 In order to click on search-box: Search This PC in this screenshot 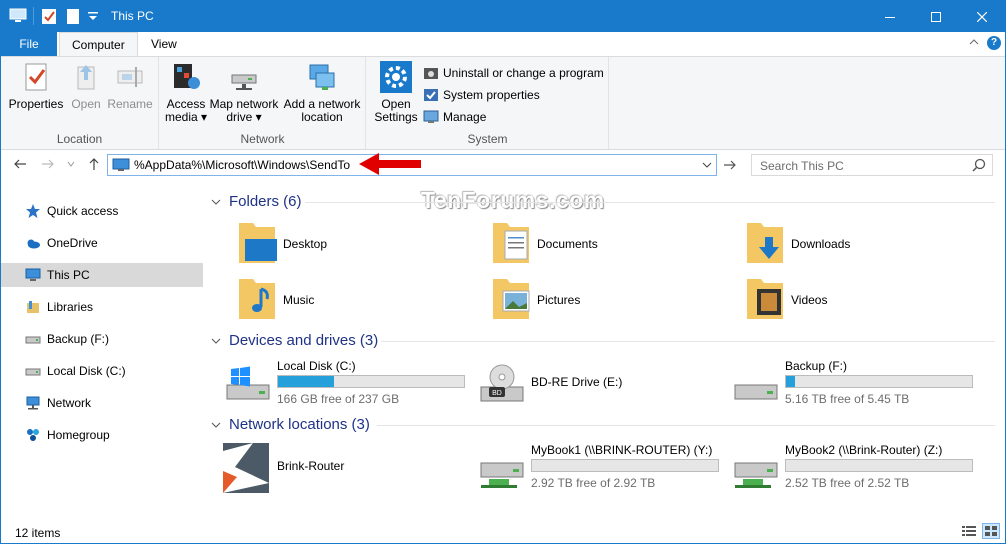, I will do `click(872, 165)`.